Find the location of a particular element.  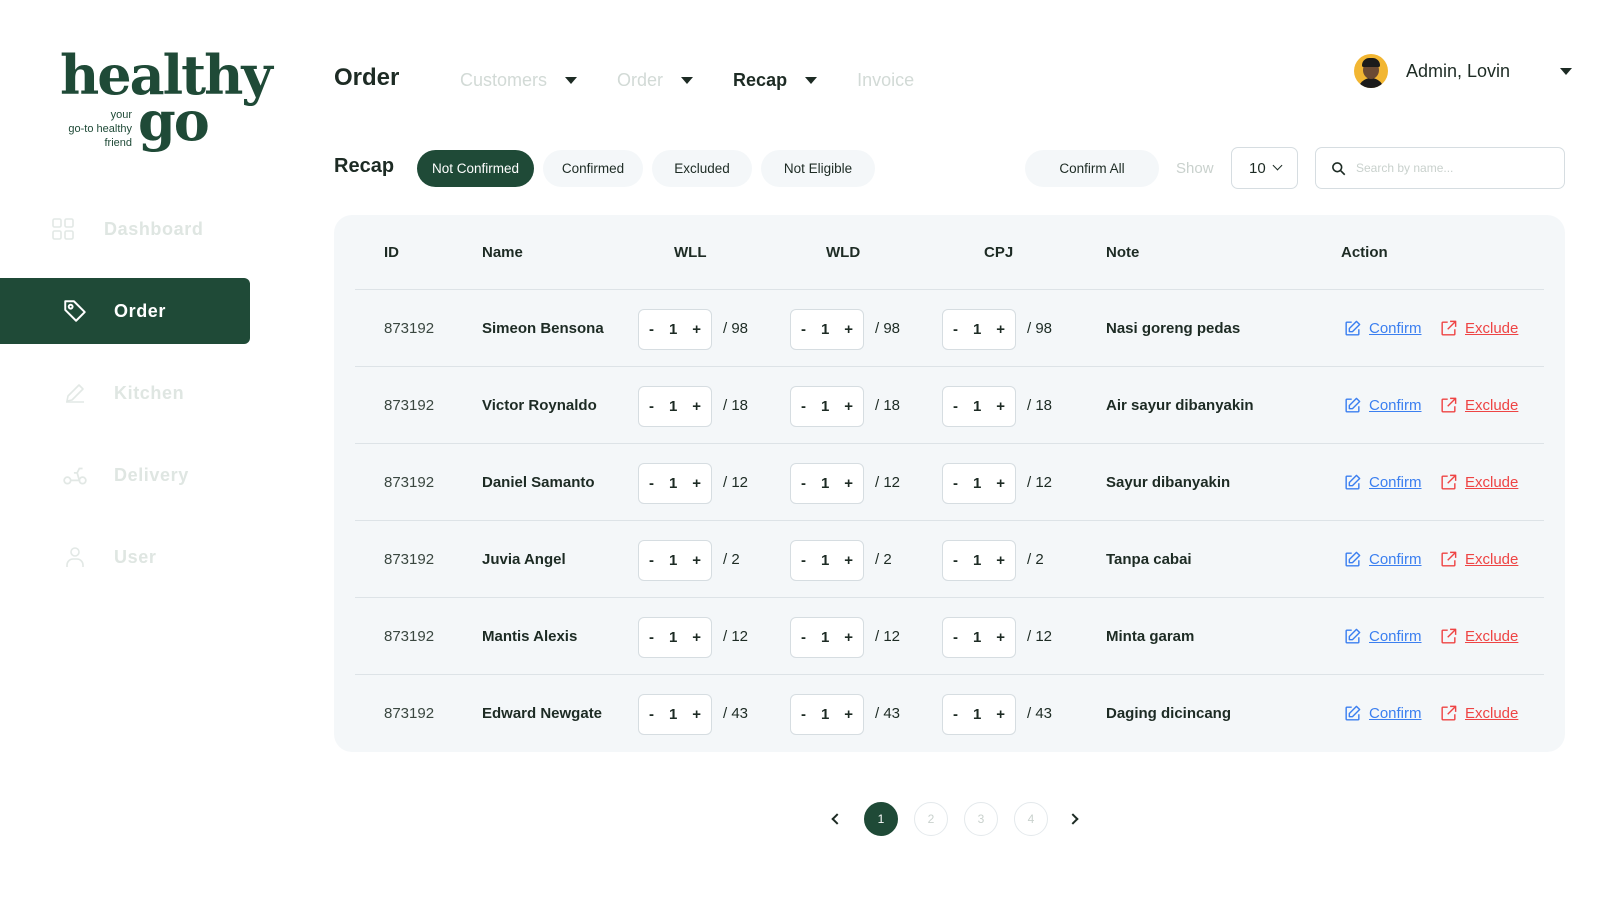

user-menu: Admin, Lovin is located at coordinates (1463, 71).